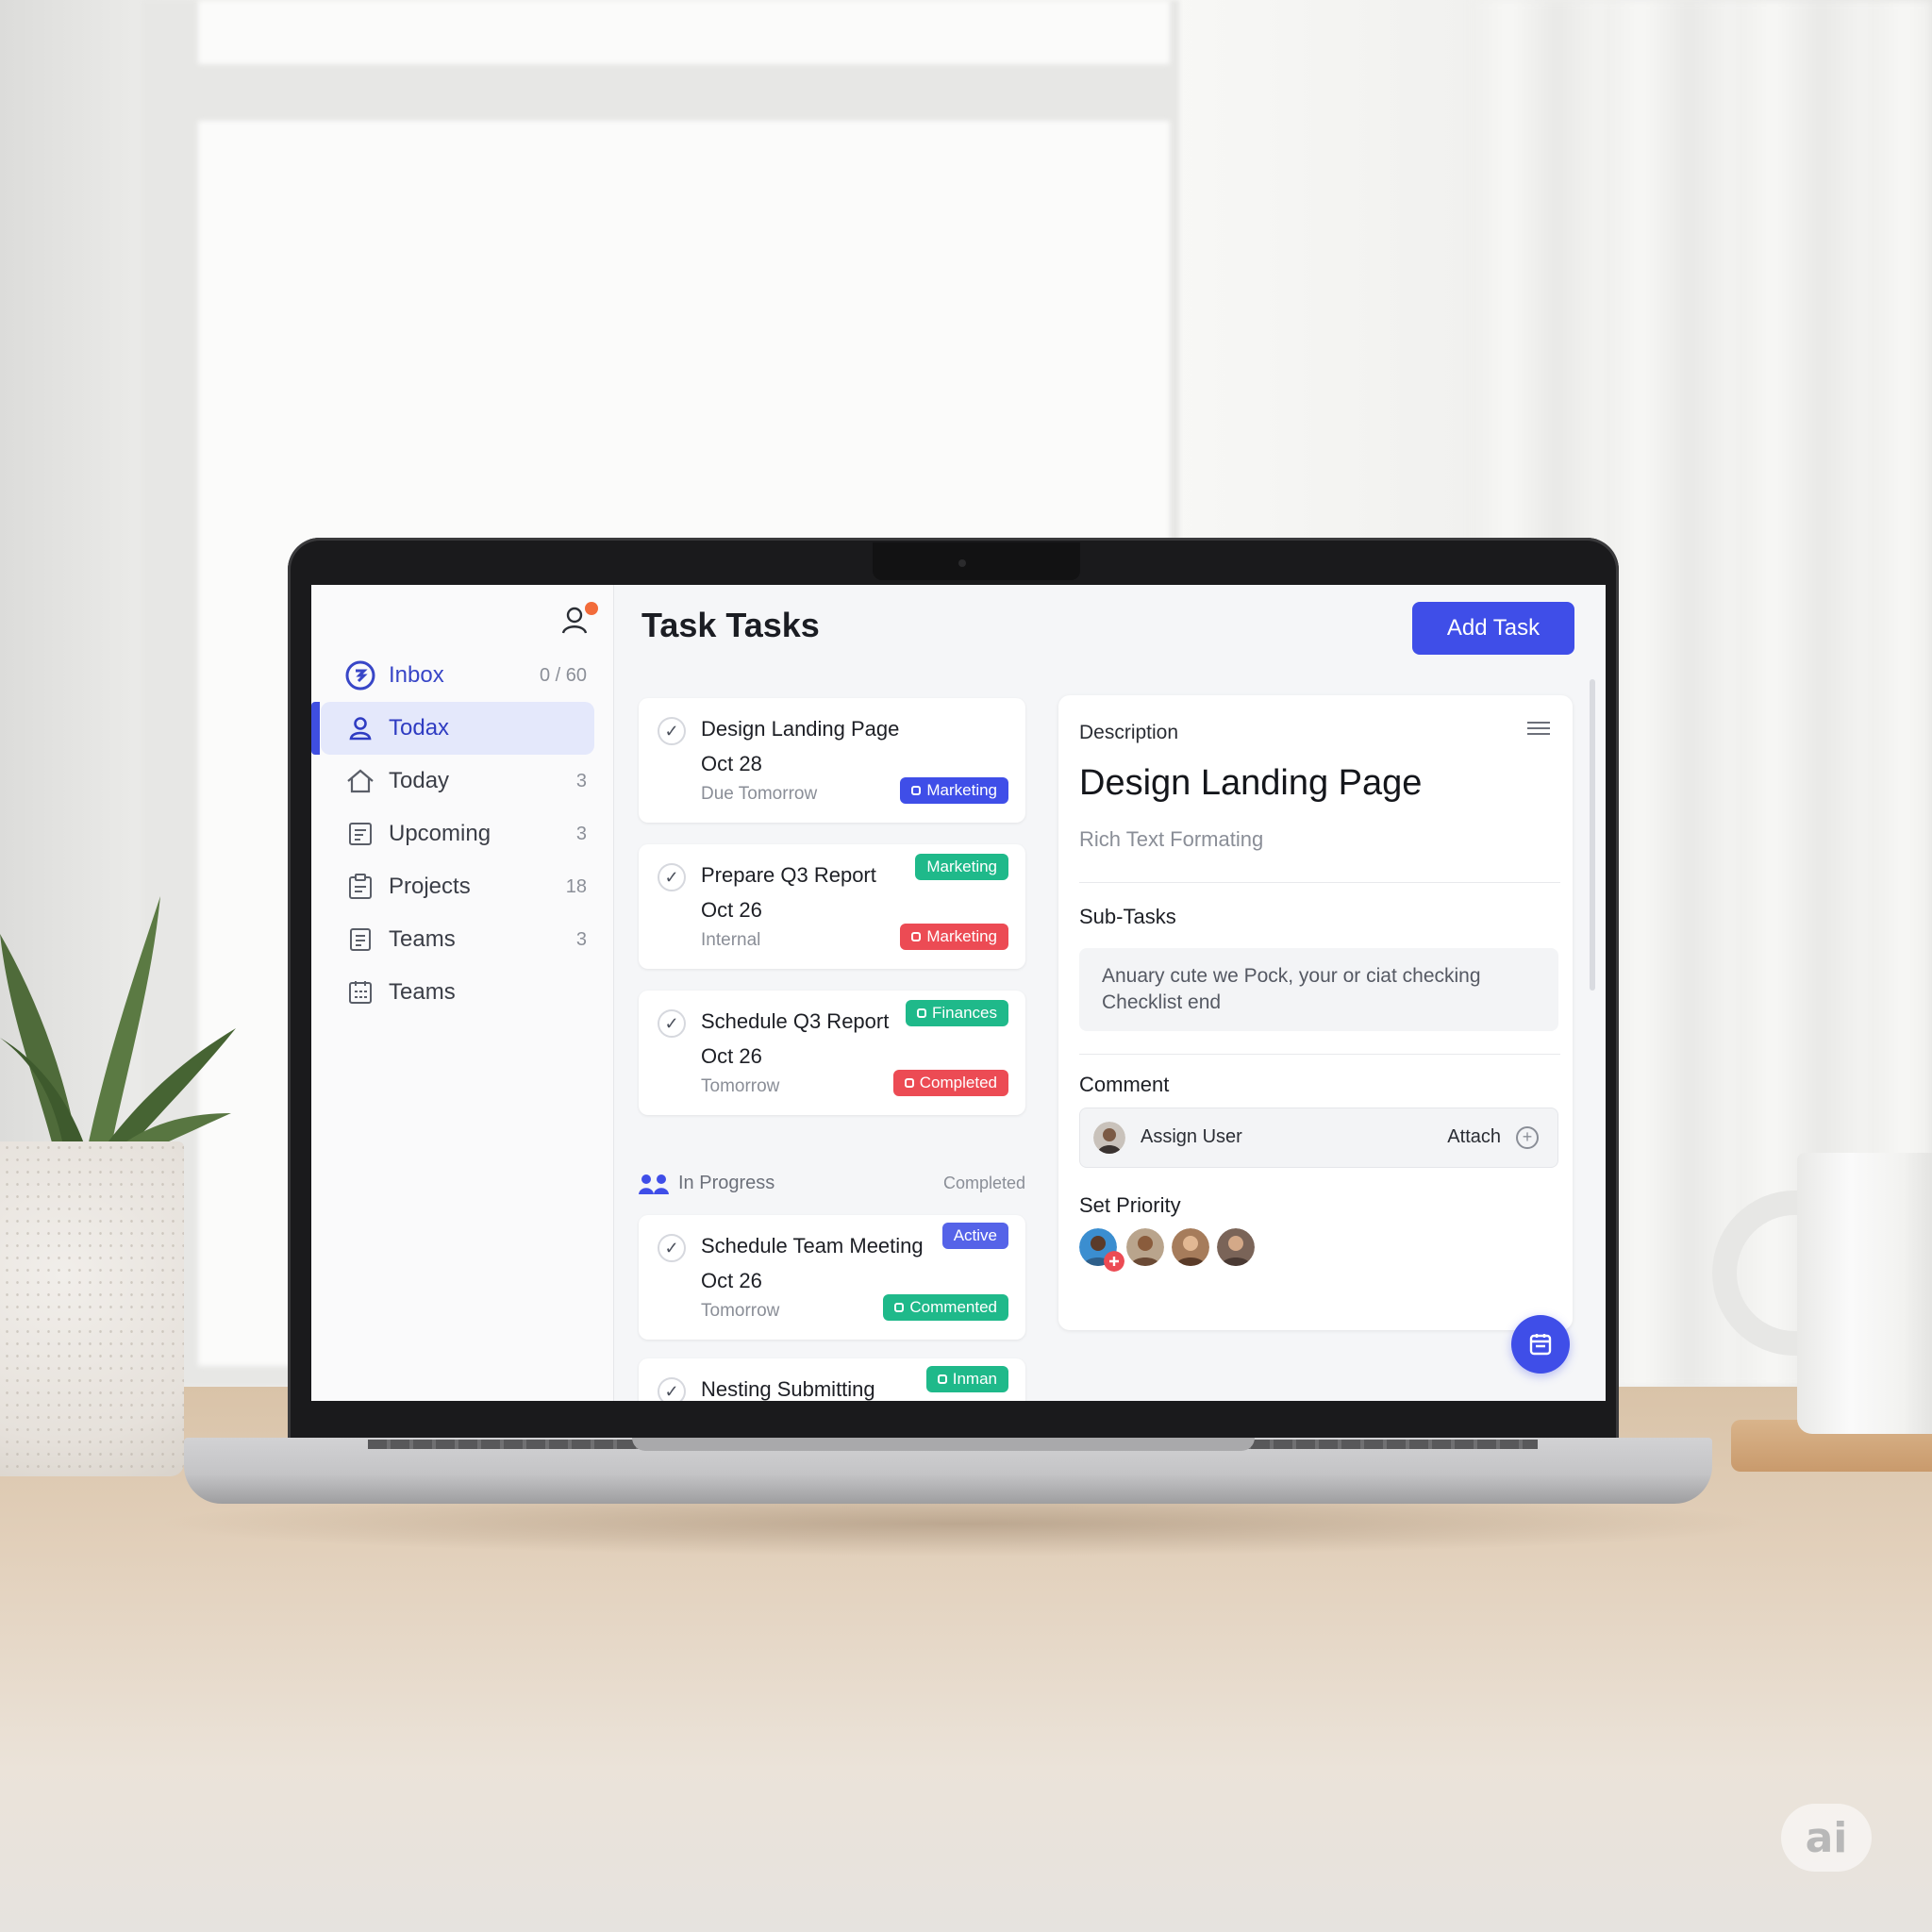  What do you see at coordinates (962, 563) in the screenshot?
I see `laptop-camera` at bounding box center [962, 563].